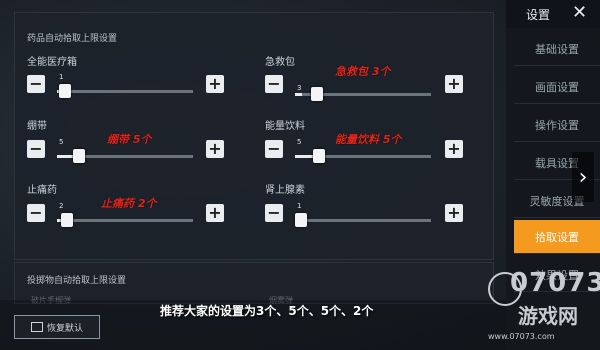  Describe the element at coordinates (129, 203) in the screenshot. I see `annotation-painkiller: 止痛药 2个` at that location.